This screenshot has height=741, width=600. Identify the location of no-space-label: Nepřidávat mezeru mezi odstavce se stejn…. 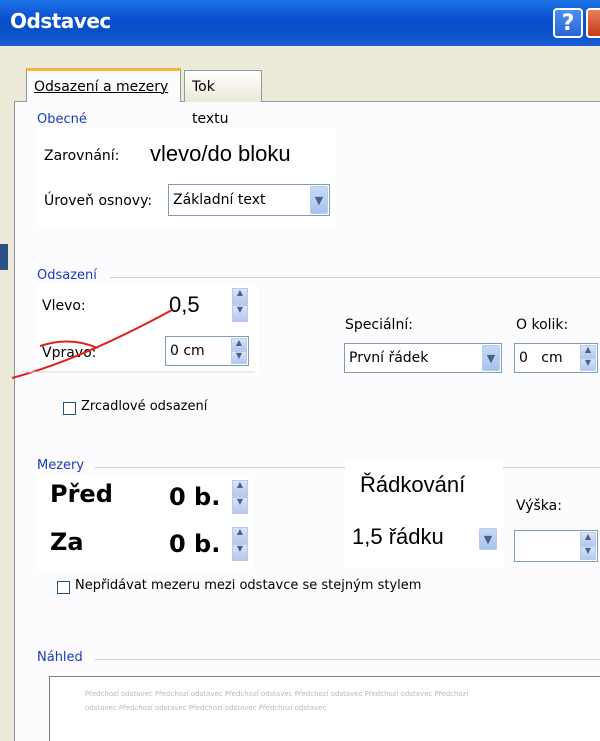
(248, 585).